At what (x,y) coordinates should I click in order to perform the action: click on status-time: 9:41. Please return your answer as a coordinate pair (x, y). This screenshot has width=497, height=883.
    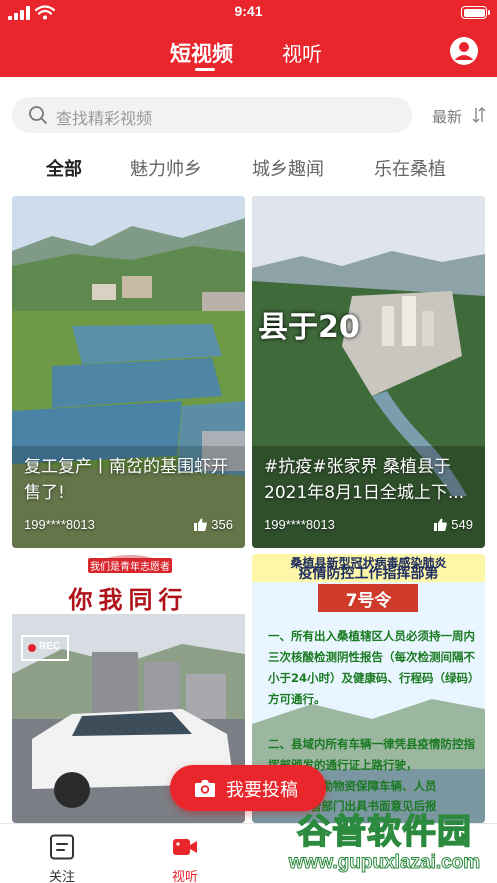
    Looking at the image, I should click on (248, 11).